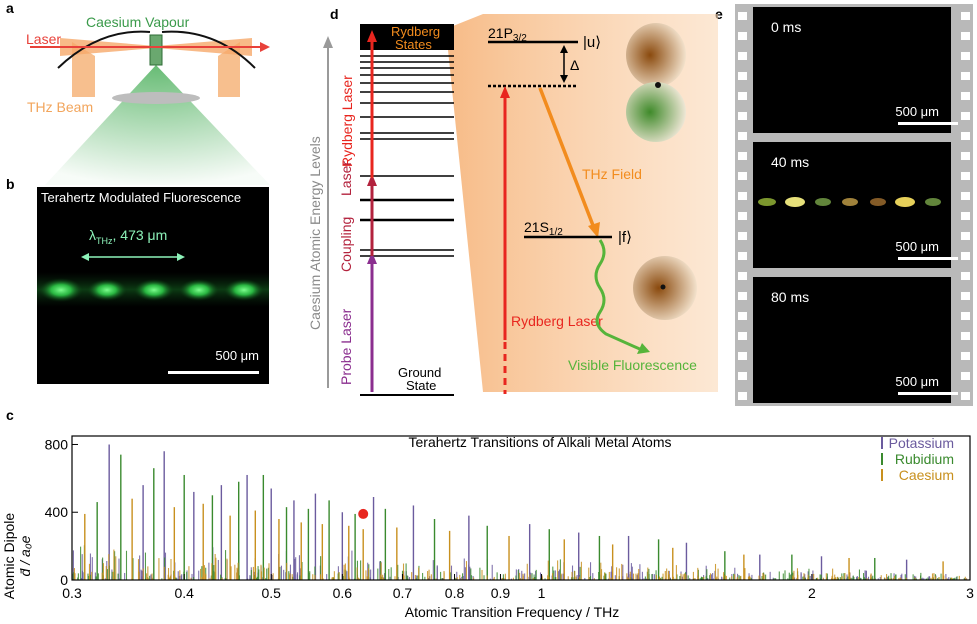 The width and height of the screenshot is (977, 624). What do you see at coordinates (924, 459) in the screenshot?
I see `legend-label: Rubidium` at bounding box center [924, 459].